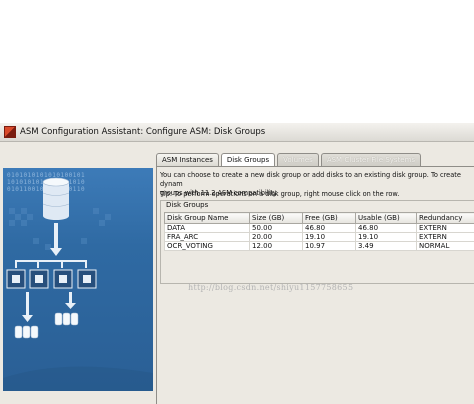 This screenshot has width=474, height=404. What do you see at coordinates (207, 218) in the screenshot?
I see `col-disk-group-name: Disk Group Name` at bounding box center [207, 218].